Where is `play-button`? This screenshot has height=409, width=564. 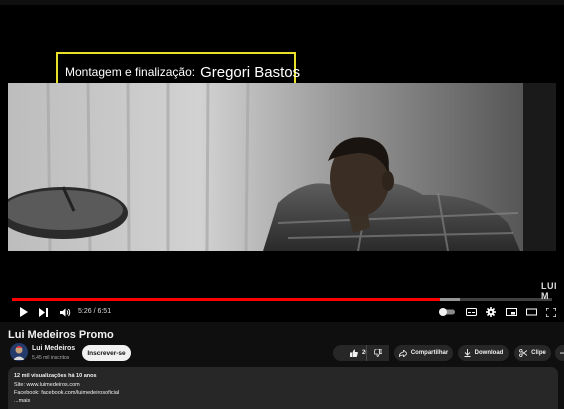
play-button is located at coordinates (23, 312).